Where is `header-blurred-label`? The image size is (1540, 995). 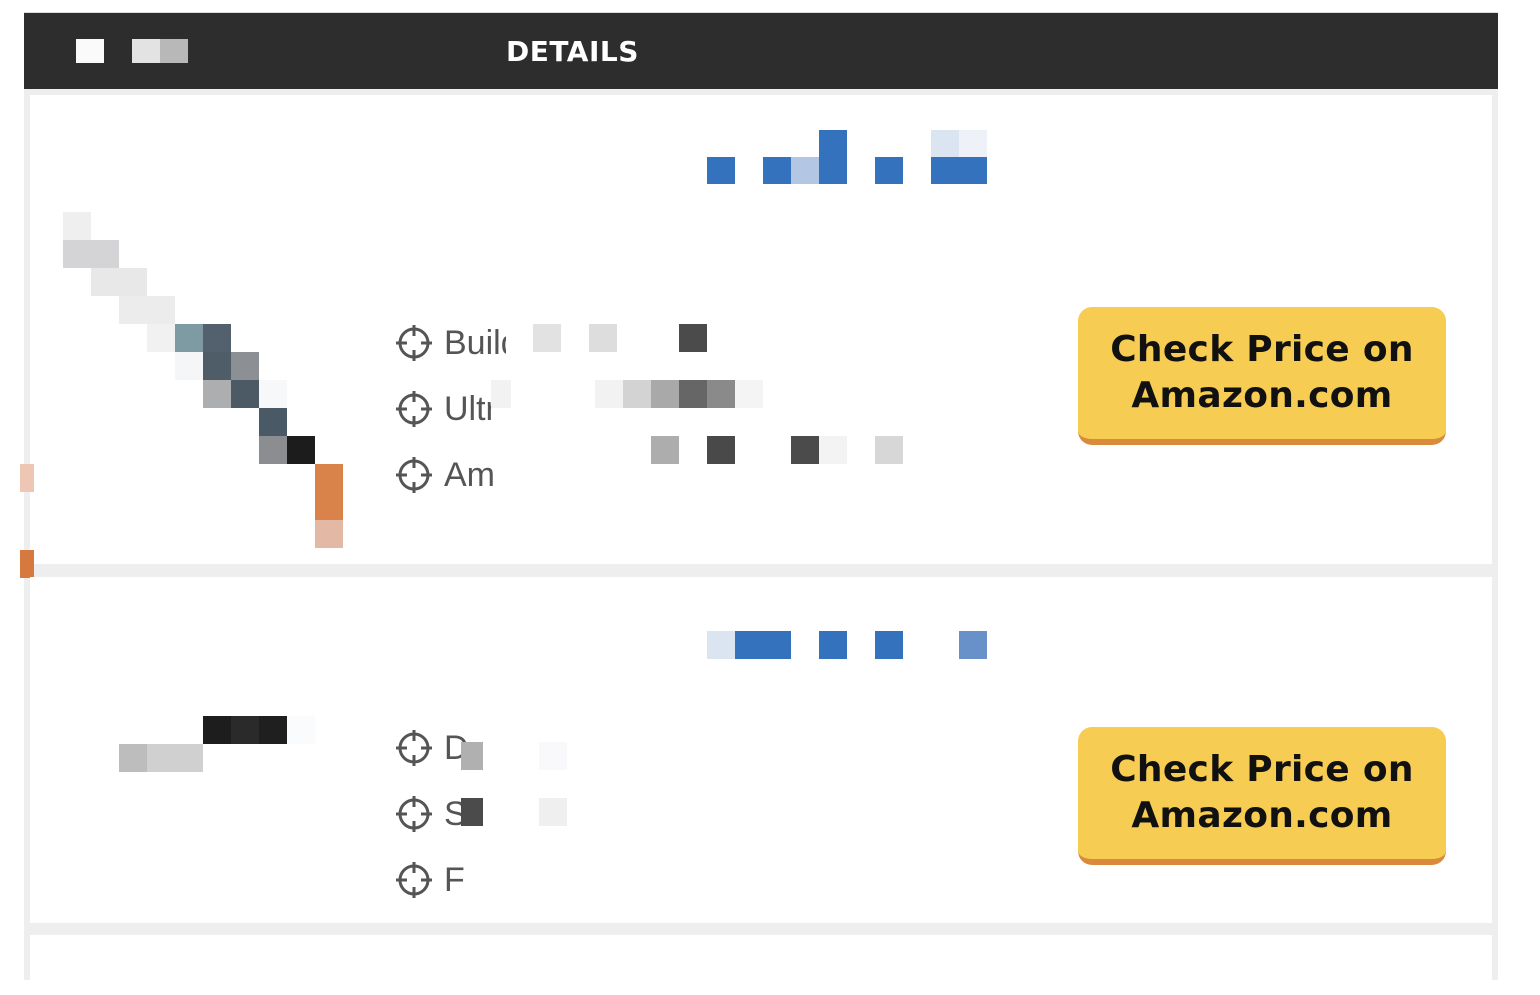 header-blurred-label is located at coordinates (146, 51).